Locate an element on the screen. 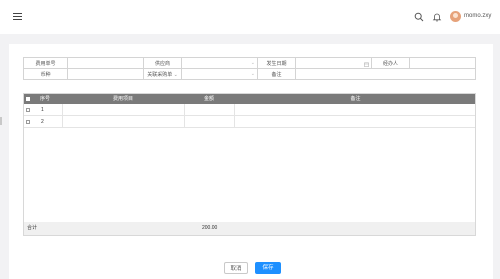  save-button: 保存 is located at coordinates (268, 268).